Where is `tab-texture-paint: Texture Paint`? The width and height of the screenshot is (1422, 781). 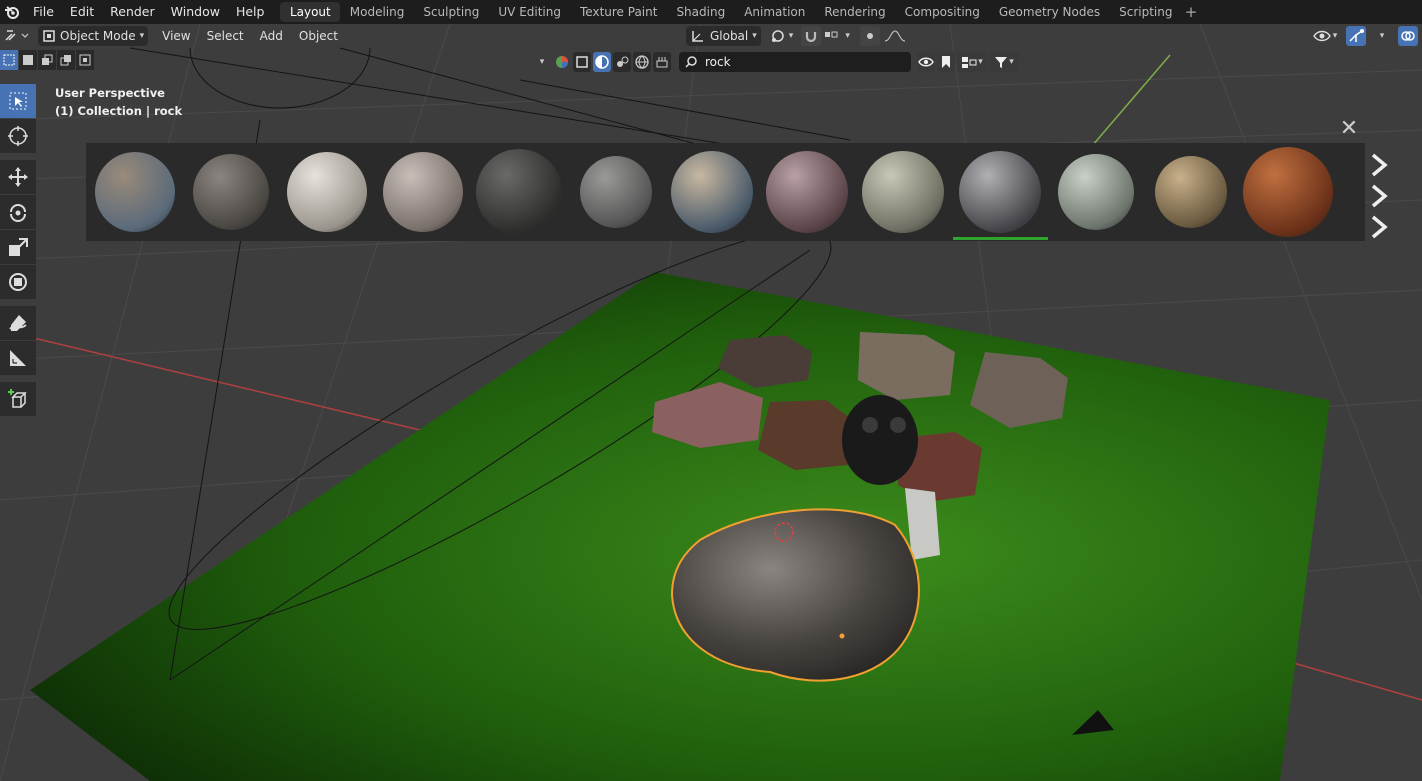 tab-texture-paint: Texture Paint is located at coordinates (619, 12).